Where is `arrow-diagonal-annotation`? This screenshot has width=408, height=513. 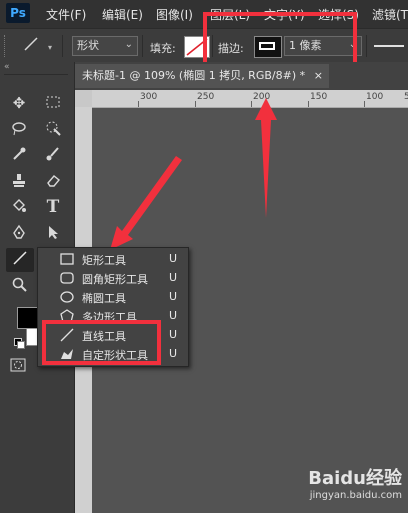 arrow-diagonal-annotation is located at coordinates (146, 203).